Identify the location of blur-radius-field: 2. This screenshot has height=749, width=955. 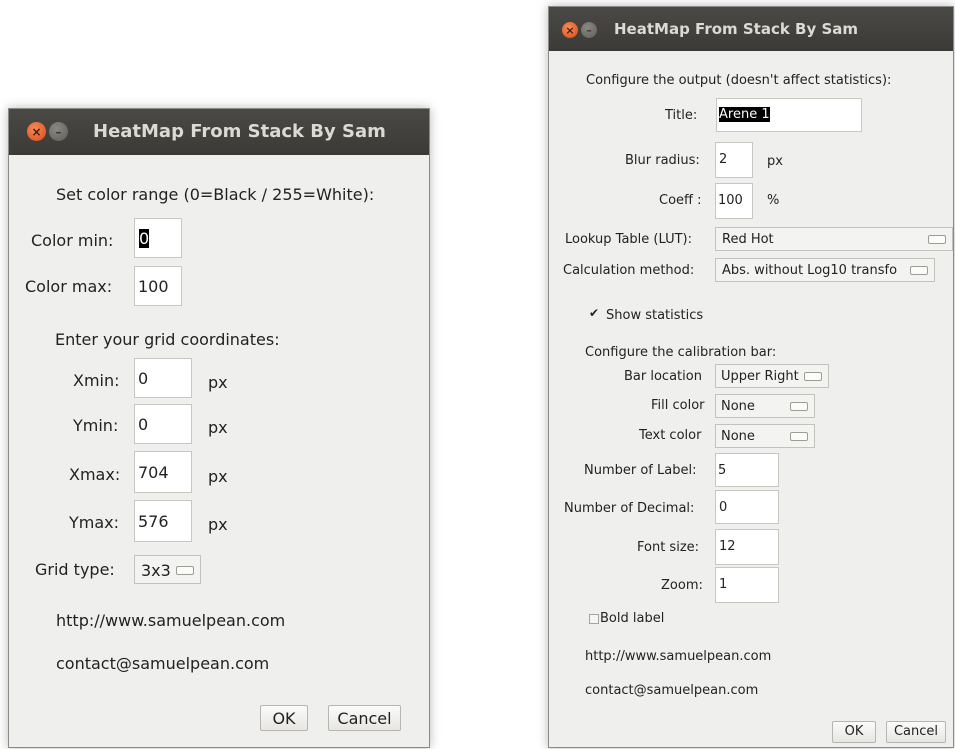
(734, 160).